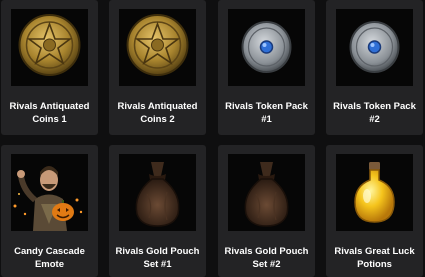 Image resolution: width=425 pixels, height=277 pixels. I want to click on item-card-gold-pouch-1: Rivals Gold Pouch Set #1, so click(157, 211).